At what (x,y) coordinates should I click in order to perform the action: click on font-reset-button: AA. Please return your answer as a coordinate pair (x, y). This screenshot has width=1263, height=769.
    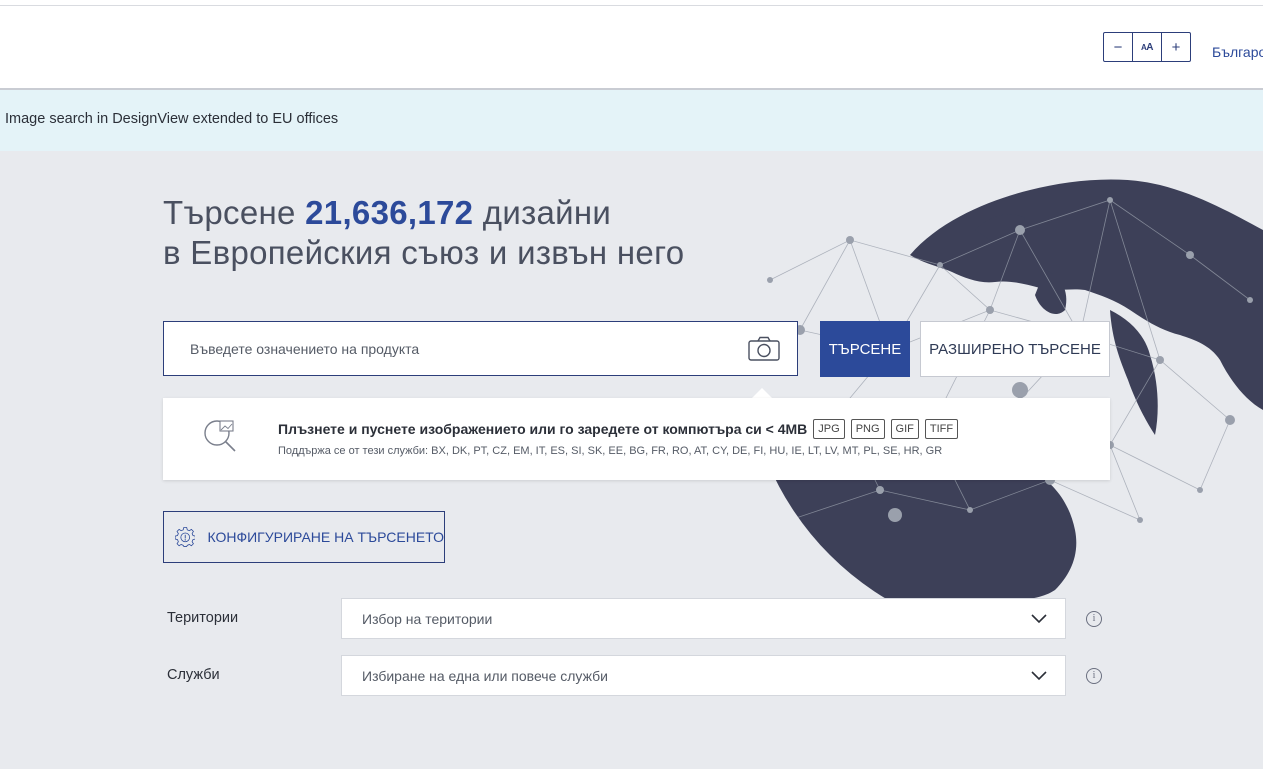
    Looking at the image, I should click on (1146, 47).